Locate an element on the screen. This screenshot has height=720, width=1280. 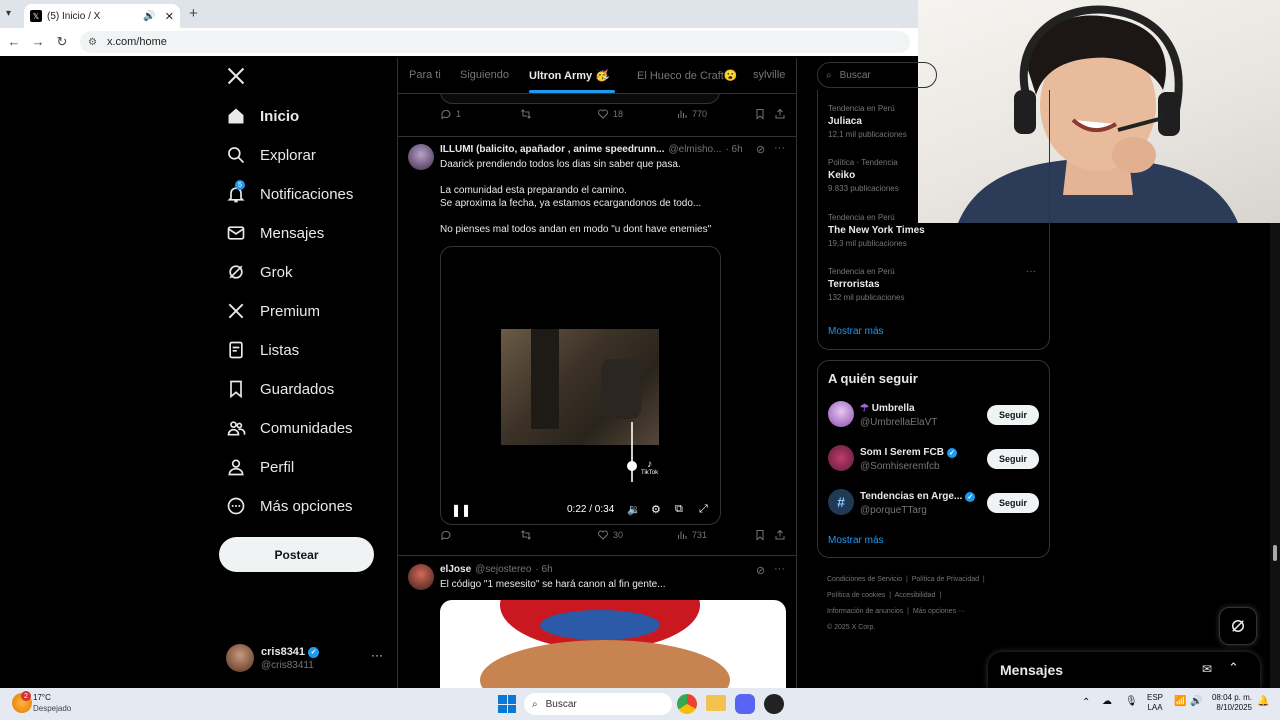
like-button: 30 is located at coordinates (610, 535).